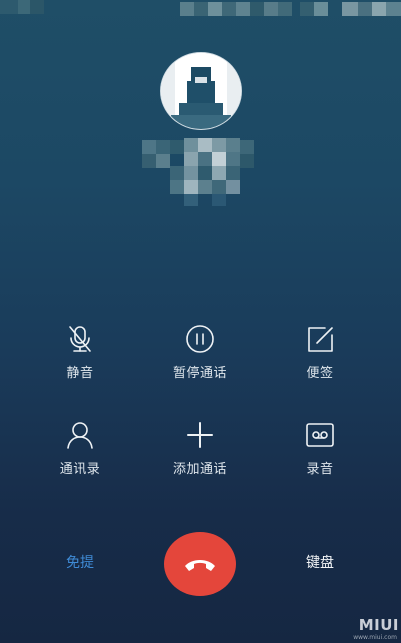 This screenshot has width=401, height=643. I want to click on add-call-button: 添加通话, so click(200, 450).